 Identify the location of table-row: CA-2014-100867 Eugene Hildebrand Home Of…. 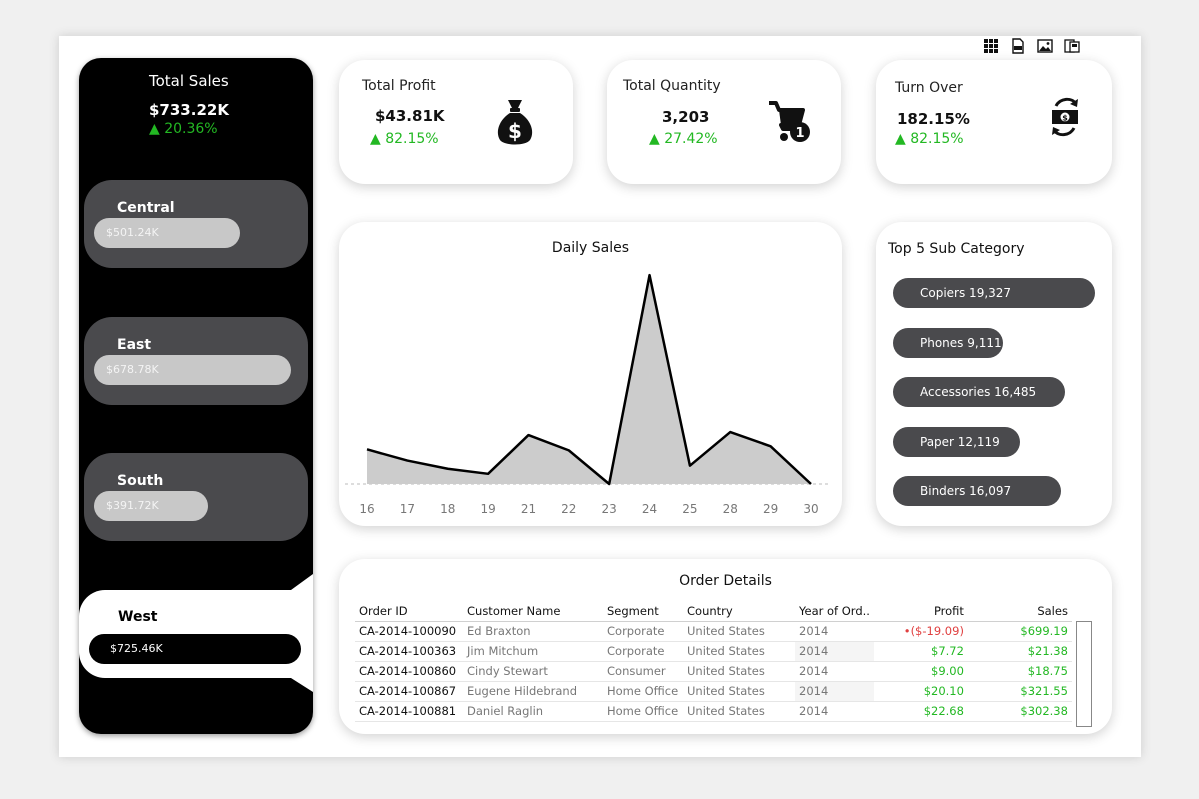
(713, 691).